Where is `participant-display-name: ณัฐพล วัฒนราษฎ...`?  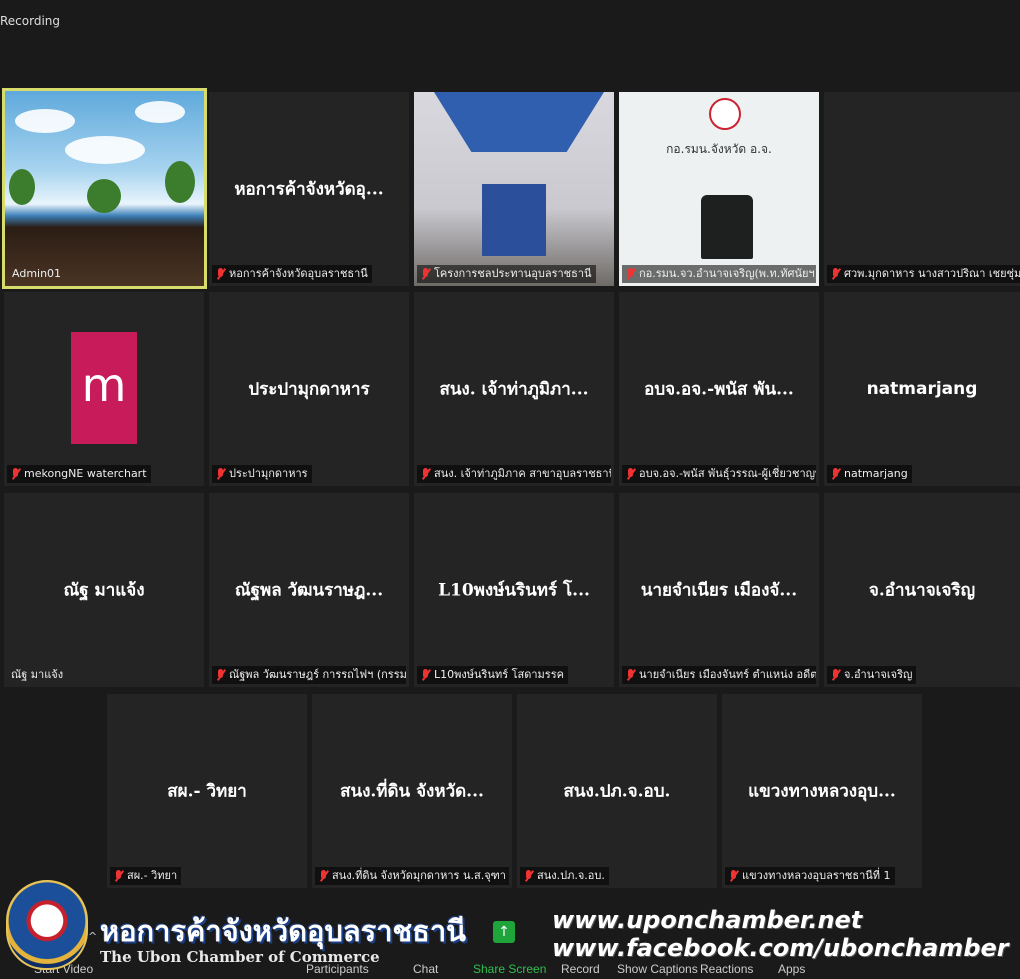 participant-display-name: ณัฐพล วัฒนราษฎ... is located at coordinates (309, 590).